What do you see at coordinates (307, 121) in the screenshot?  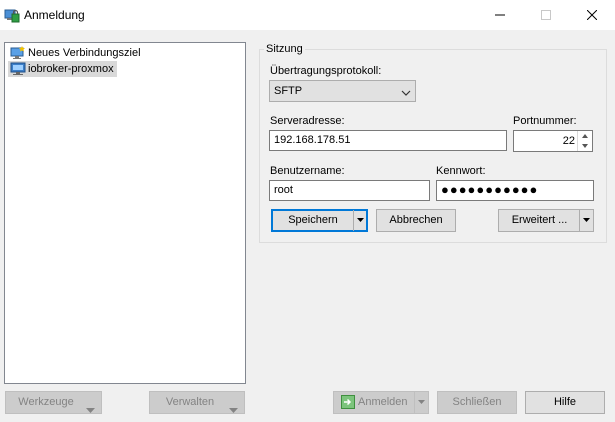 I see `host-label: Serveradresse:` at bounding box center [307, 121].